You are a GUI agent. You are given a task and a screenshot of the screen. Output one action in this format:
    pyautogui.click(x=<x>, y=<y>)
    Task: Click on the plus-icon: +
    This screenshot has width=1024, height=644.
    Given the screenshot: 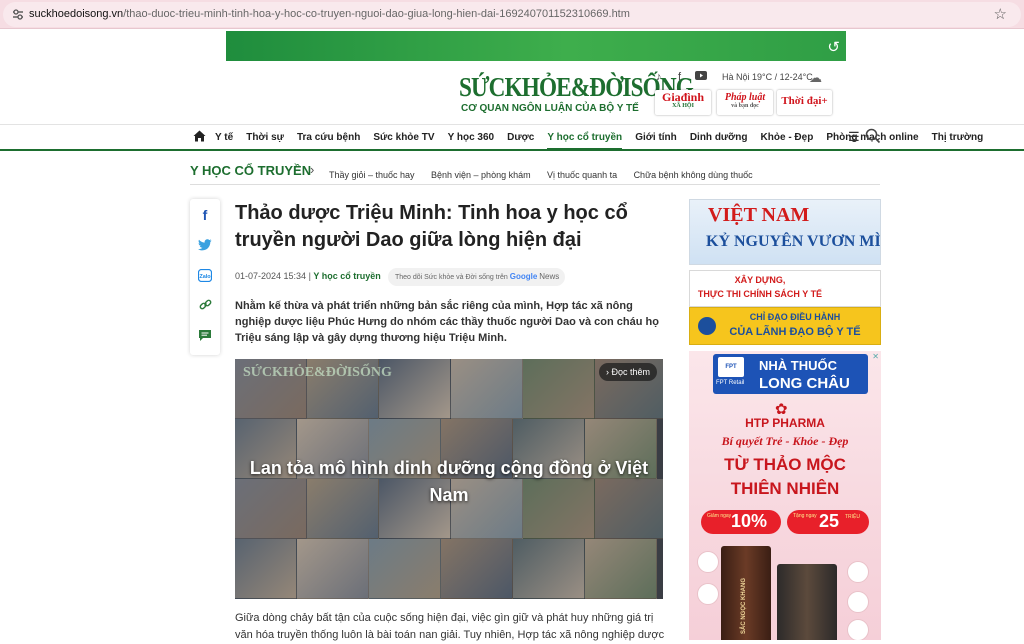 What is the action you would take?
    pyautogui.click(x=824, y=101)
    